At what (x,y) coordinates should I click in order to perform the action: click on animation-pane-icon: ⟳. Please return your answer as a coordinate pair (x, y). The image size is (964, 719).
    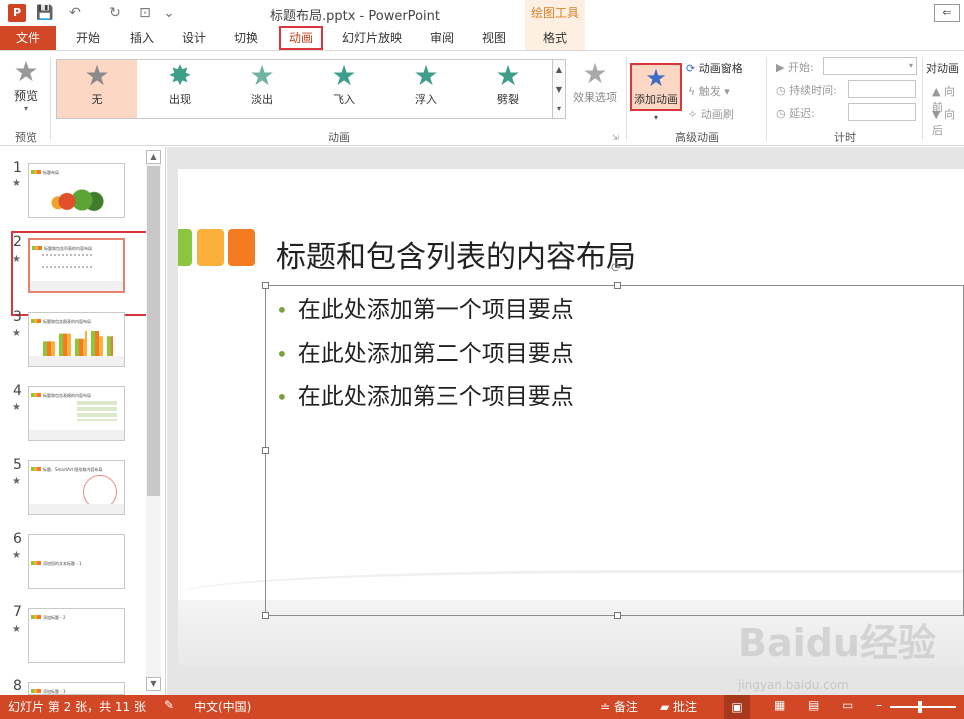
    Looking at the image, I should click on (692, 68).